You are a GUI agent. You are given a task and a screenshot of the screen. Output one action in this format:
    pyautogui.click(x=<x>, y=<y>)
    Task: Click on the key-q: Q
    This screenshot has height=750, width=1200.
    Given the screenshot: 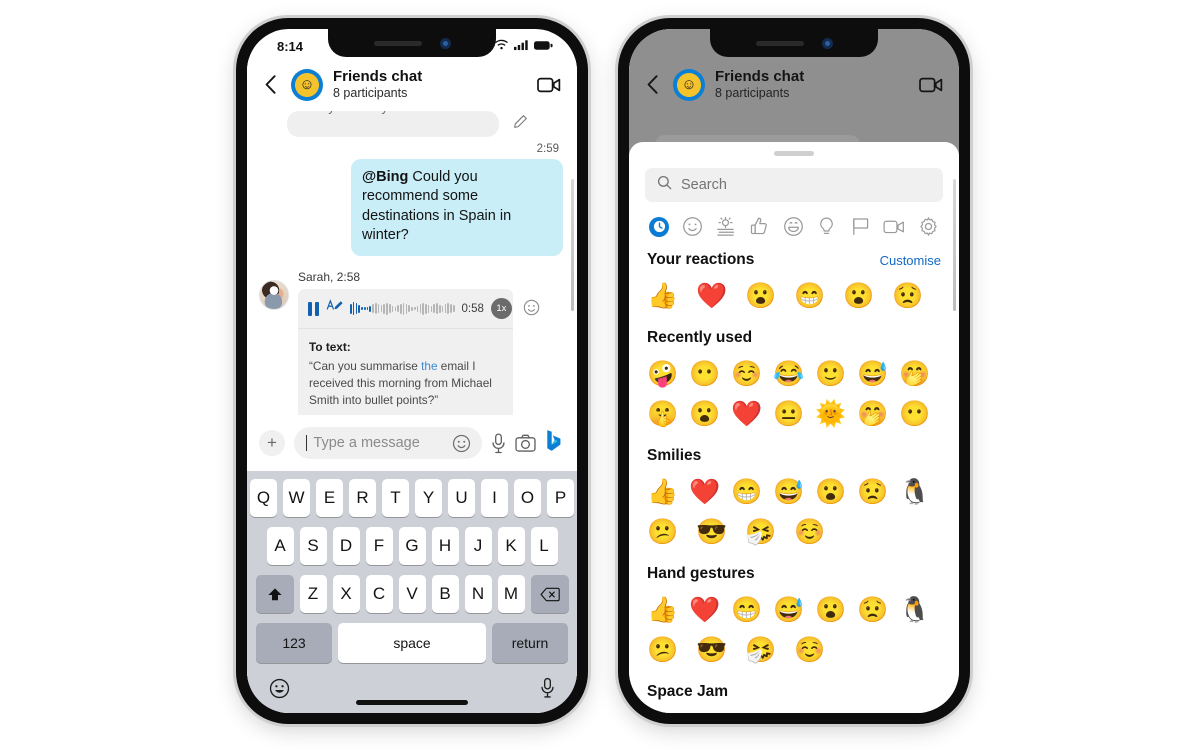 What is the action you would take?
    pyautogui.click(x=263, y=498)
    